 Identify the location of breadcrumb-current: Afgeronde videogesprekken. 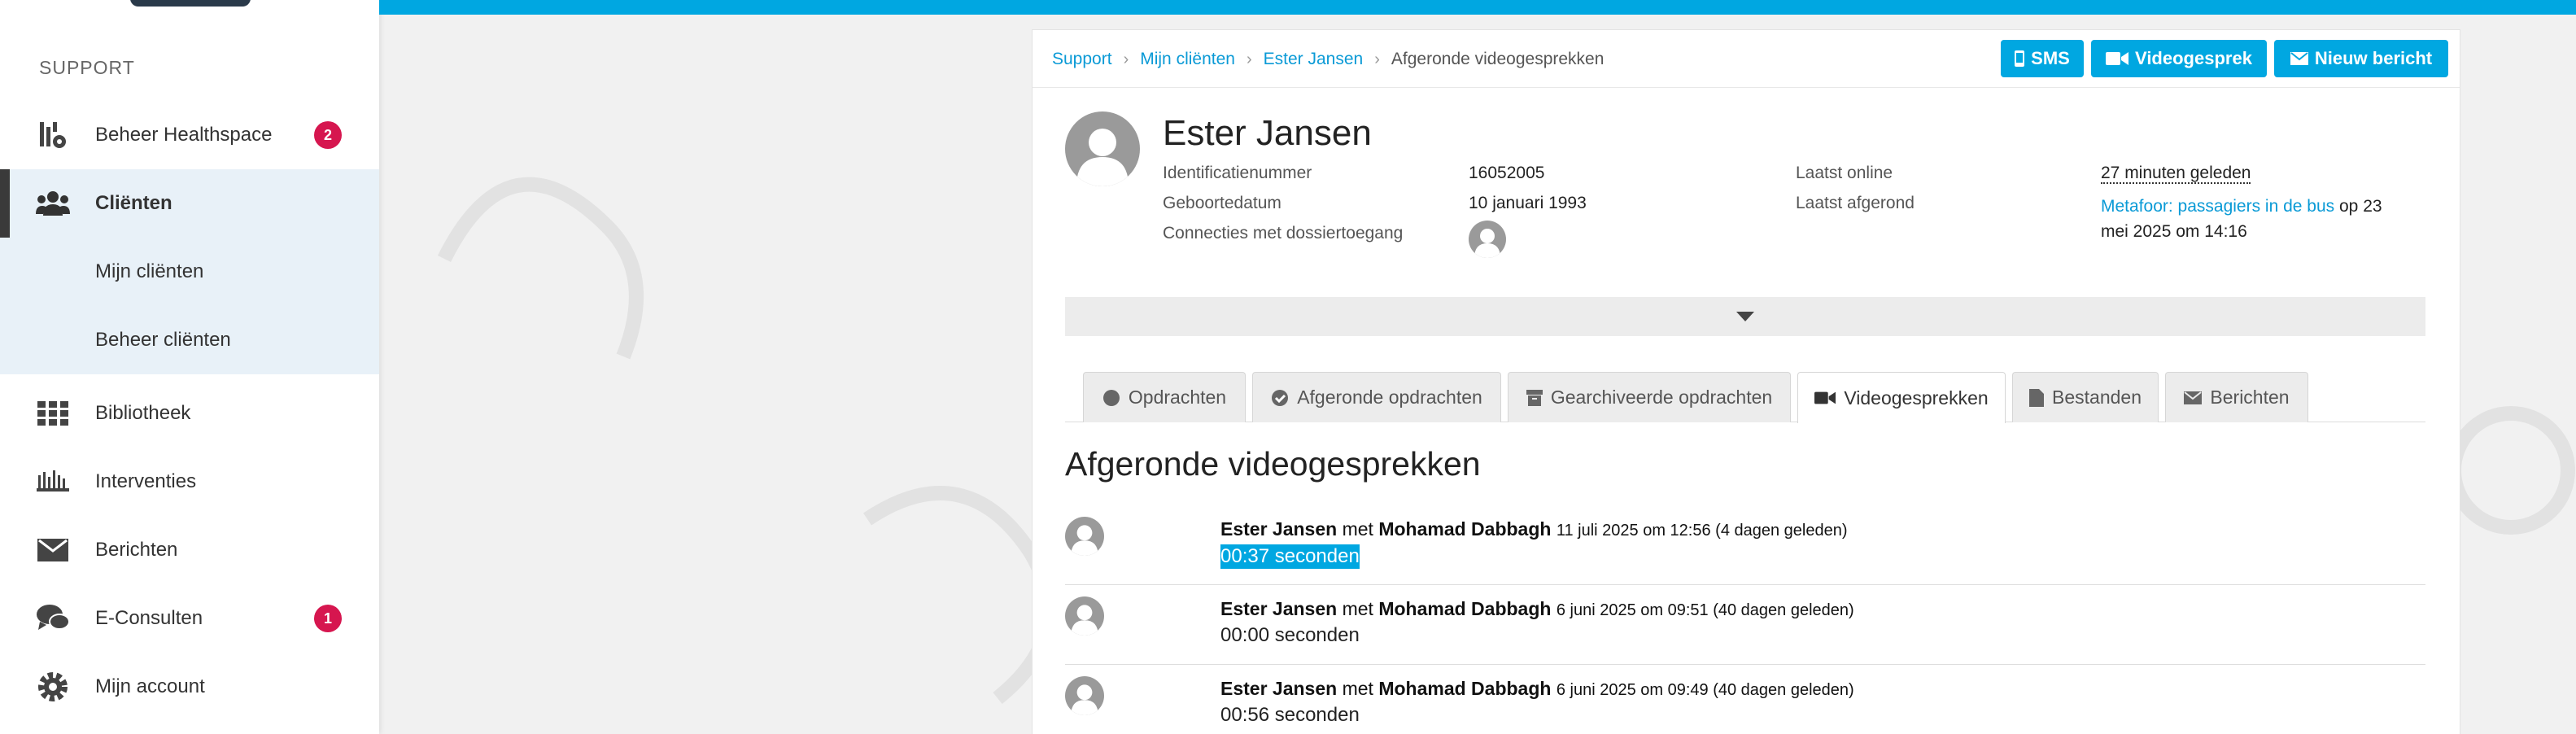
(1498, 59).